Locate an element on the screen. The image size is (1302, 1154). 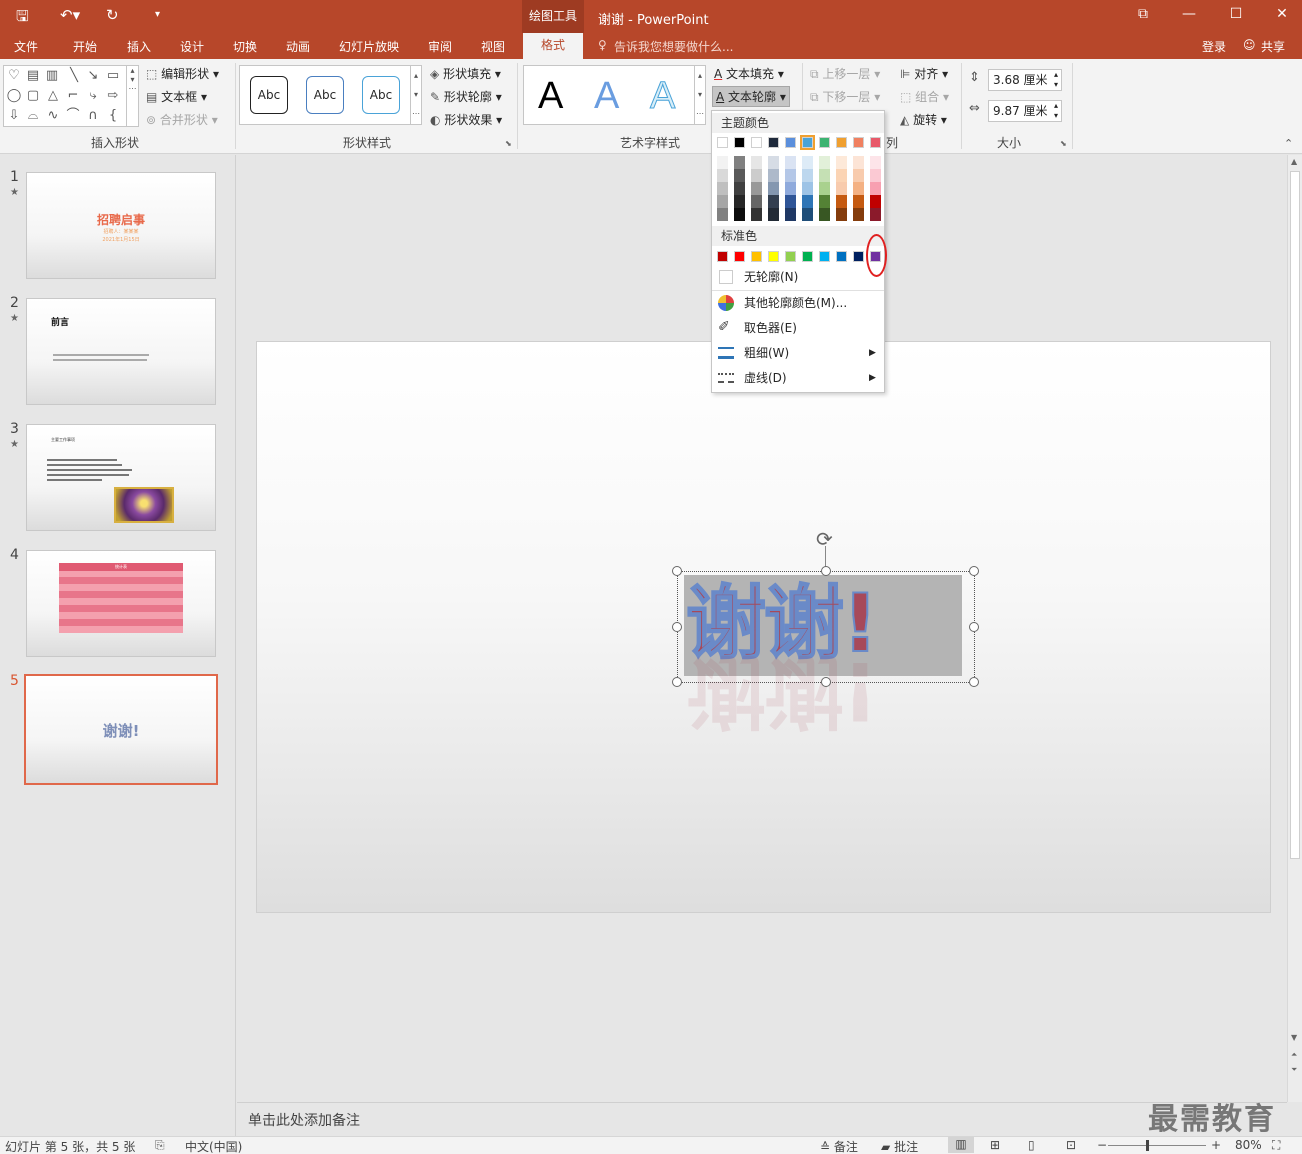
shape-style-3: Abc is located at coordinates (381, 95).